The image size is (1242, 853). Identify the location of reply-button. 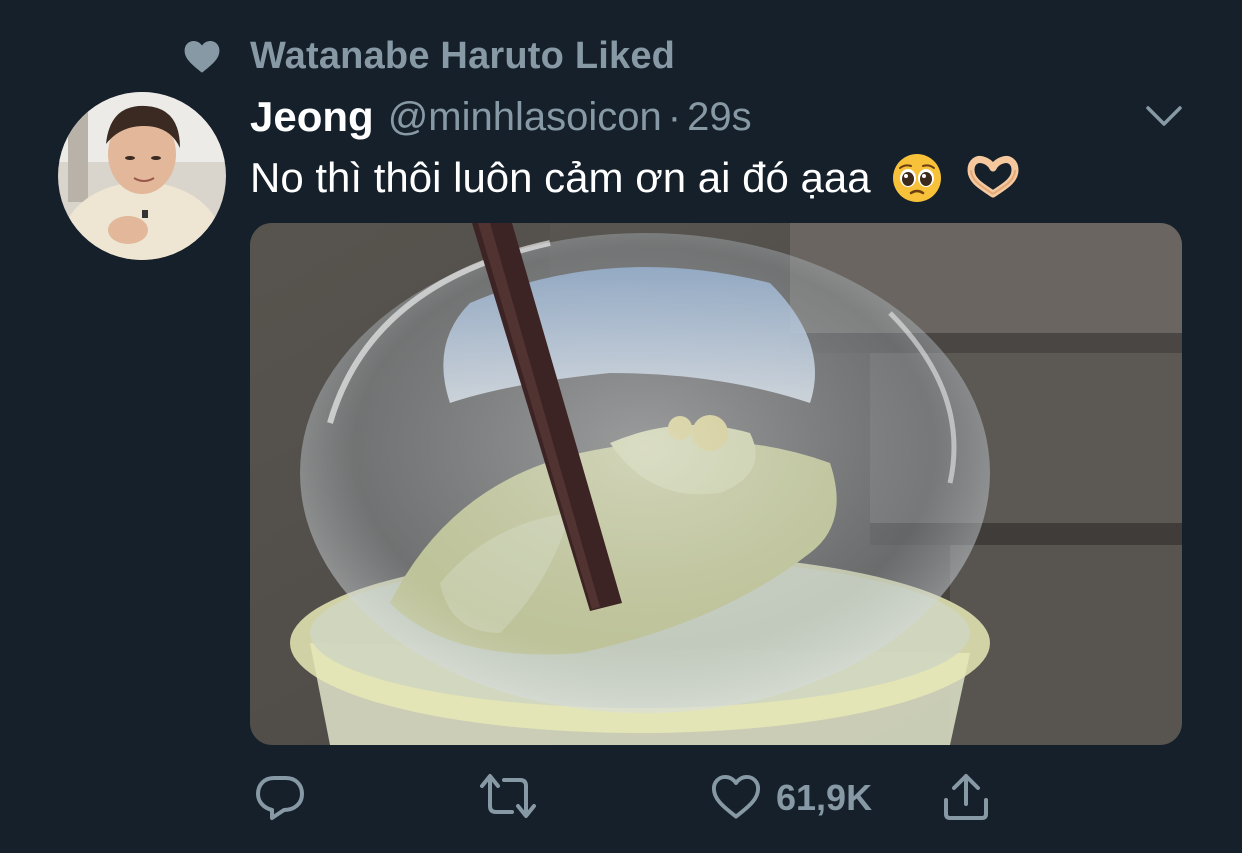
(280, 798).